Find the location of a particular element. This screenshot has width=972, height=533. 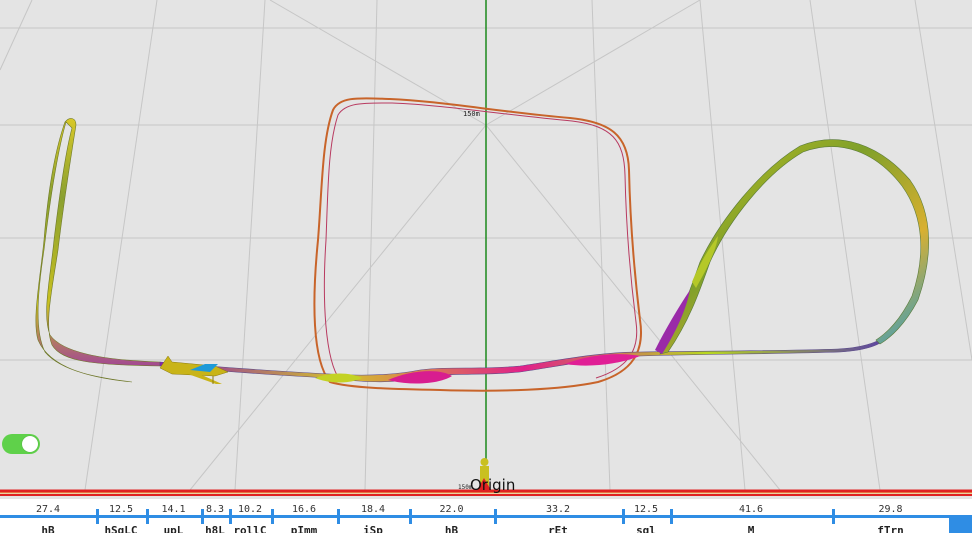

timeline-segment: 27.4 hB is located at coordinates (48, 516).